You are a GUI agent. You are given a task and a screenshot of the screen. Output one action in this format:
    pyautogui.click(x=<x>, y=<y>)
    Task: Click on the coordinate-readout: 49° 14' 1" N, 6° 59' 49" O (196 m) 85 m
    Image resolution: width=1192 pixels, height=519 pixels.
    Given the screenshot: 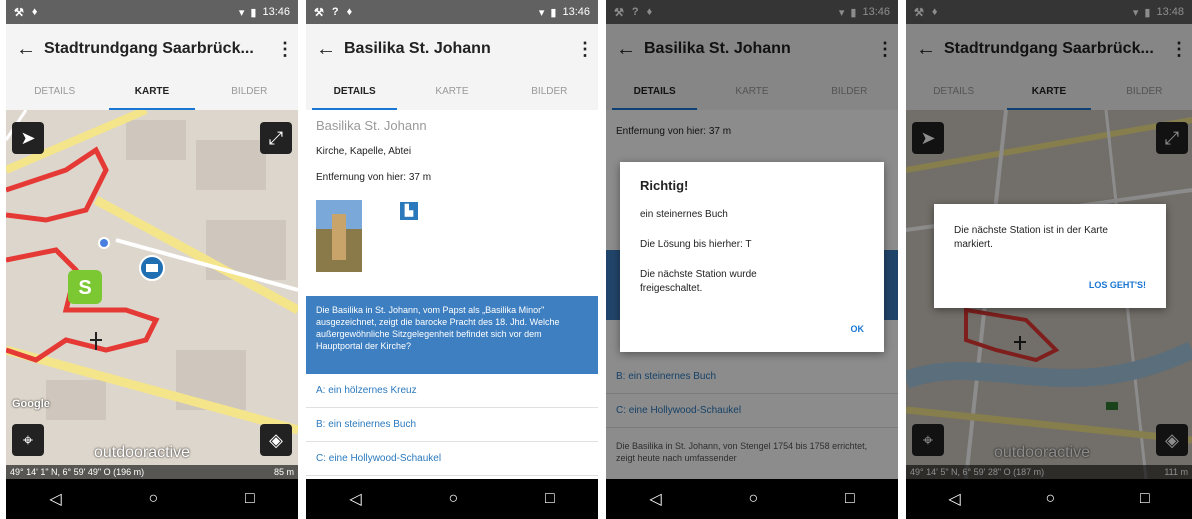 What is the action you would take?
    pyautogui.click(x=152, y=472)
    